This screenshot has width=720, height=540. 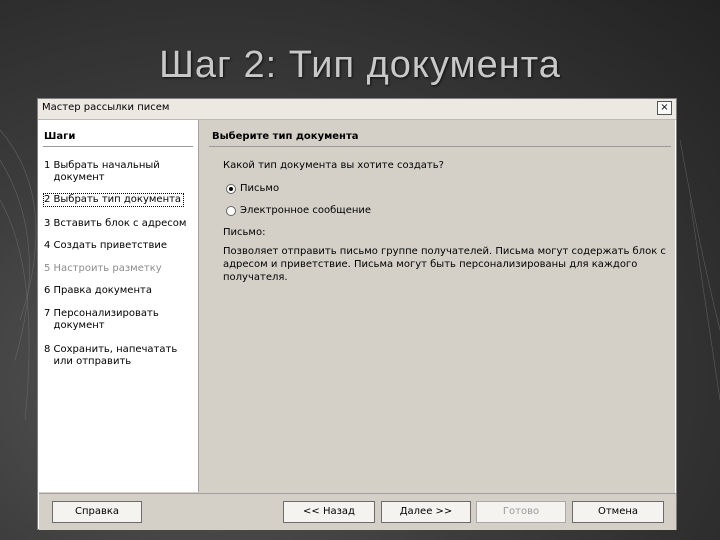 I want to click on steps-header: Шаги, so click(x=60, y=136).